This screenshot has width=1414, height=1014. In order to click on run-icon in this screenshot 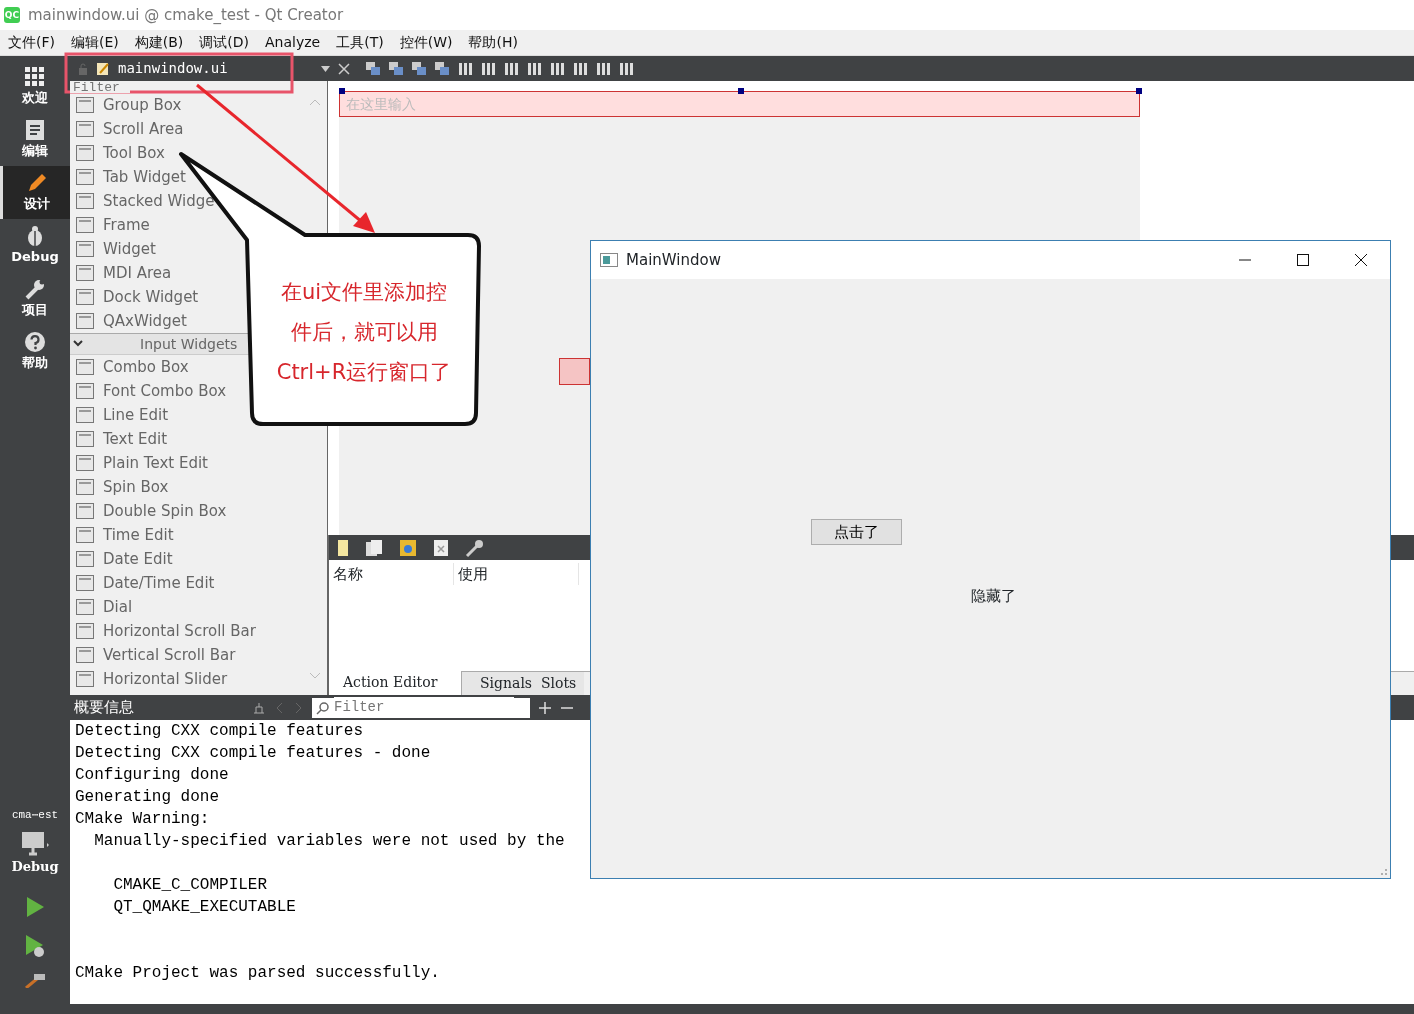, I will do `click(35, 907)`.